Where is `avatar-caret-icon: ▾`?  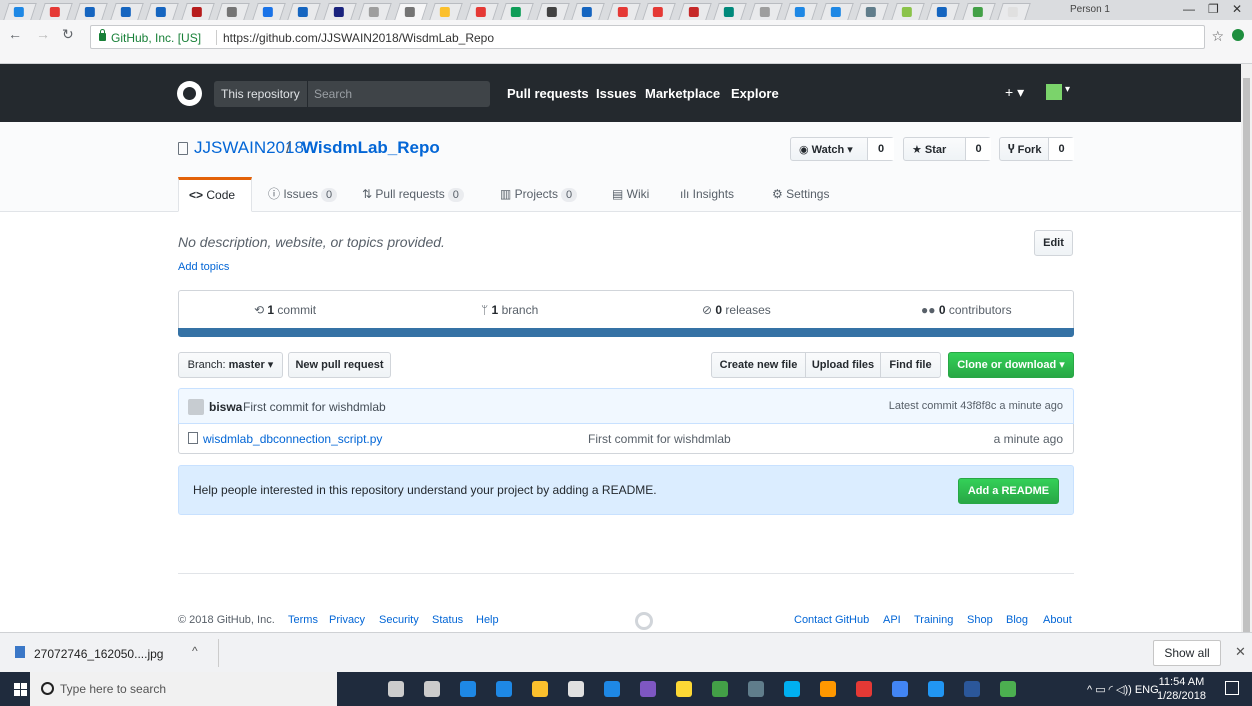
avatar-caret-icon: ▾ is located at coordinates (1067, 89).